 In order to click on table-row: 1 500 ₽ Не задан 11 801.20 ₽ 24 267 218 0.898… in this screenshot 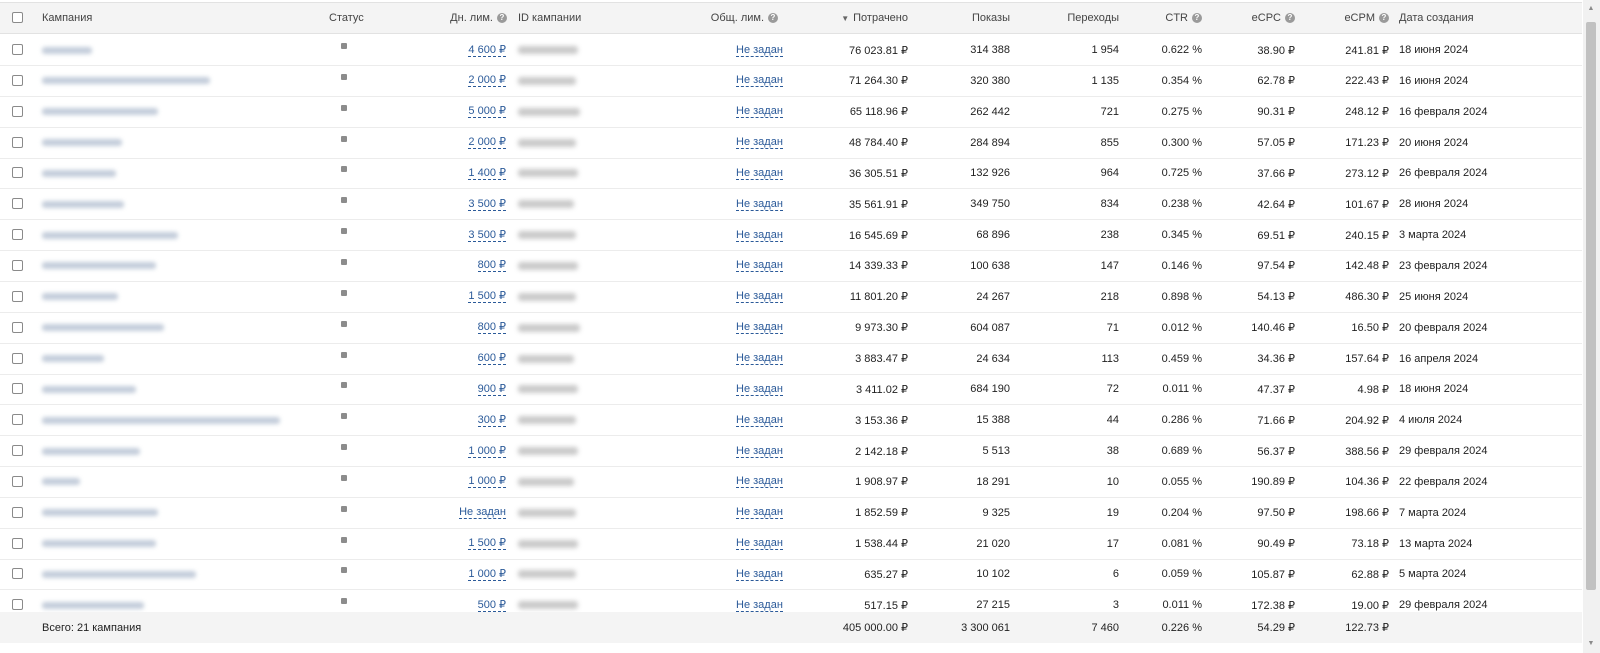, I will do `click(791, 297)`.